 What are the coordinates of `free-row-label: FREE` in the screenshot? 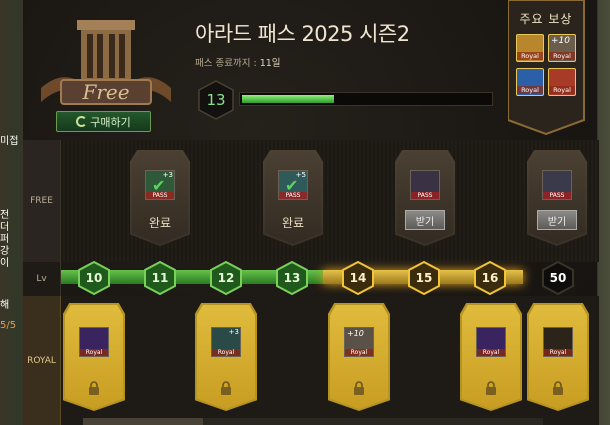 It's located at (42, 201).